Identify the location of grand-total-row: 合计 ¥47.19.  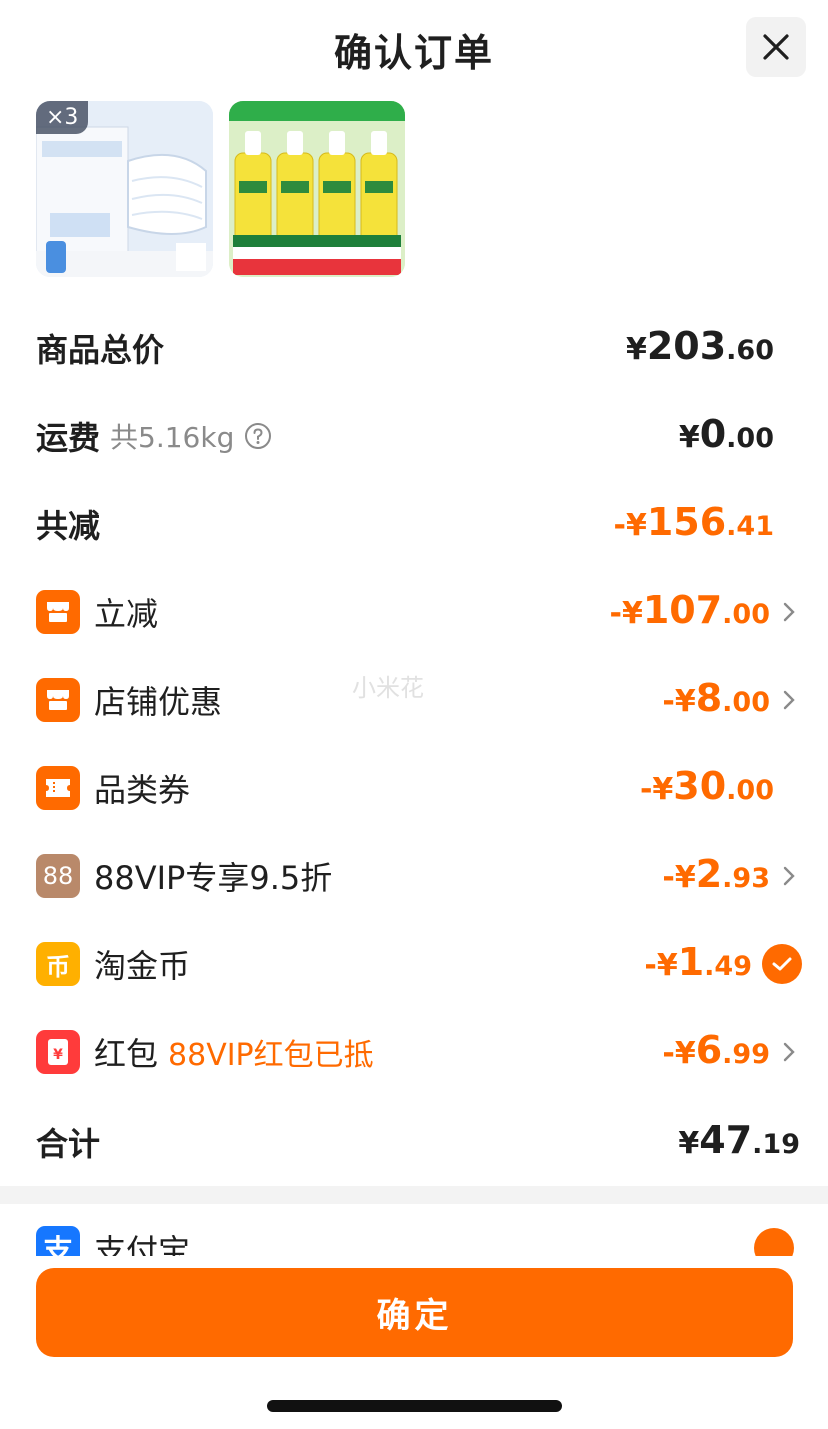
(418, 1142).